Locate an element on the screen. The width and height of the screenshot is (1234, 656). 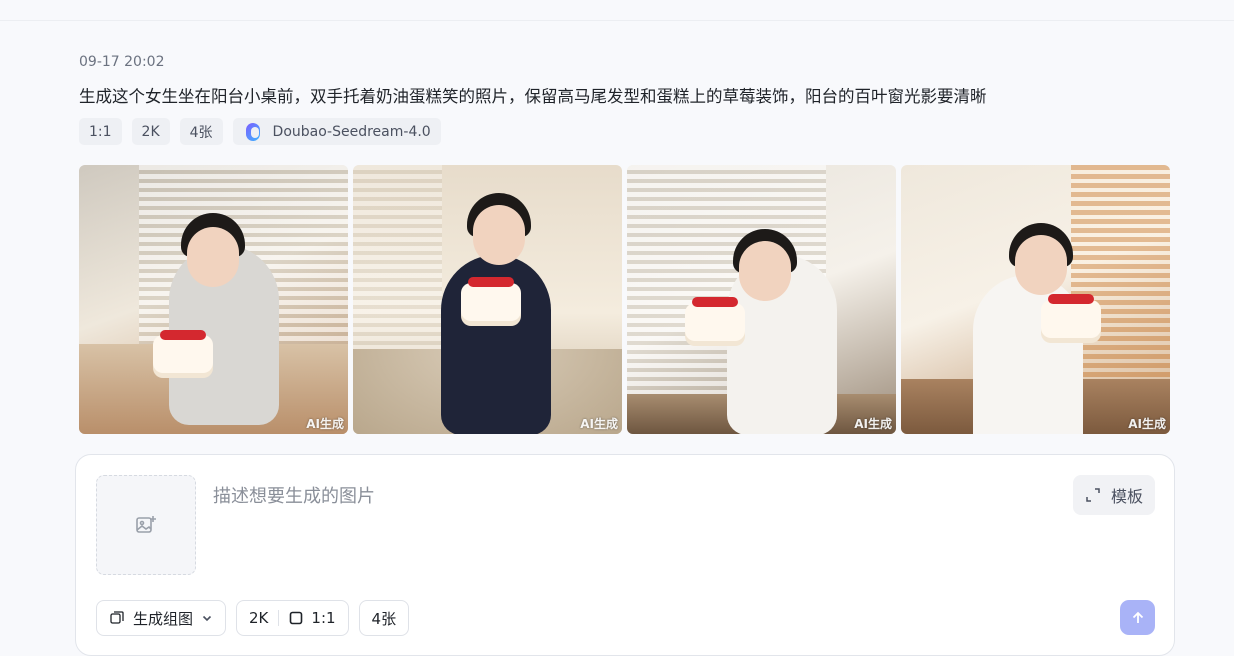
mode-select: 生成组图 is located at coordinates (161, 618).